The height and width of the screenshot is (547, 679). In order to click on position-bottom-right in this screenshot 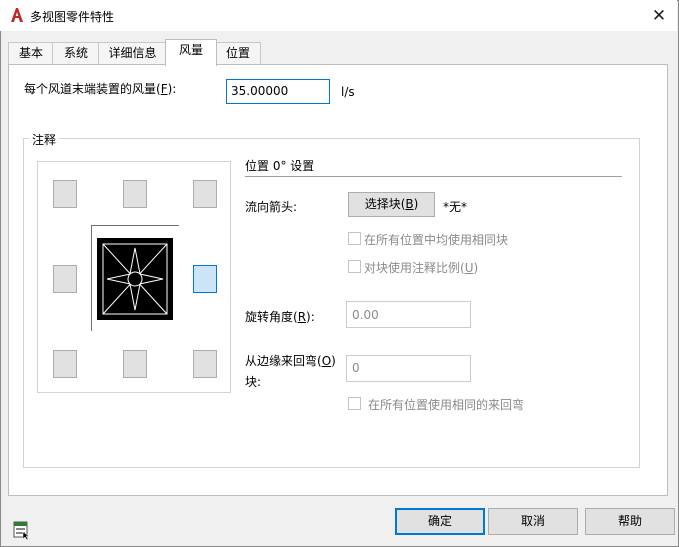, I will do `click(205, 364)`.